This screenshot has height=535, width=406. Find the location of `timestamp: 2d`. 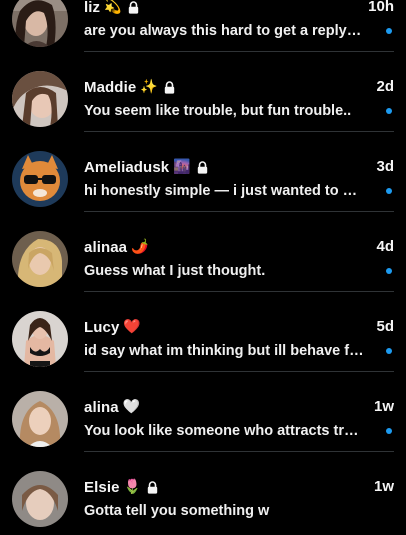

timestamp: 2d is located at coordinates (385, 86).